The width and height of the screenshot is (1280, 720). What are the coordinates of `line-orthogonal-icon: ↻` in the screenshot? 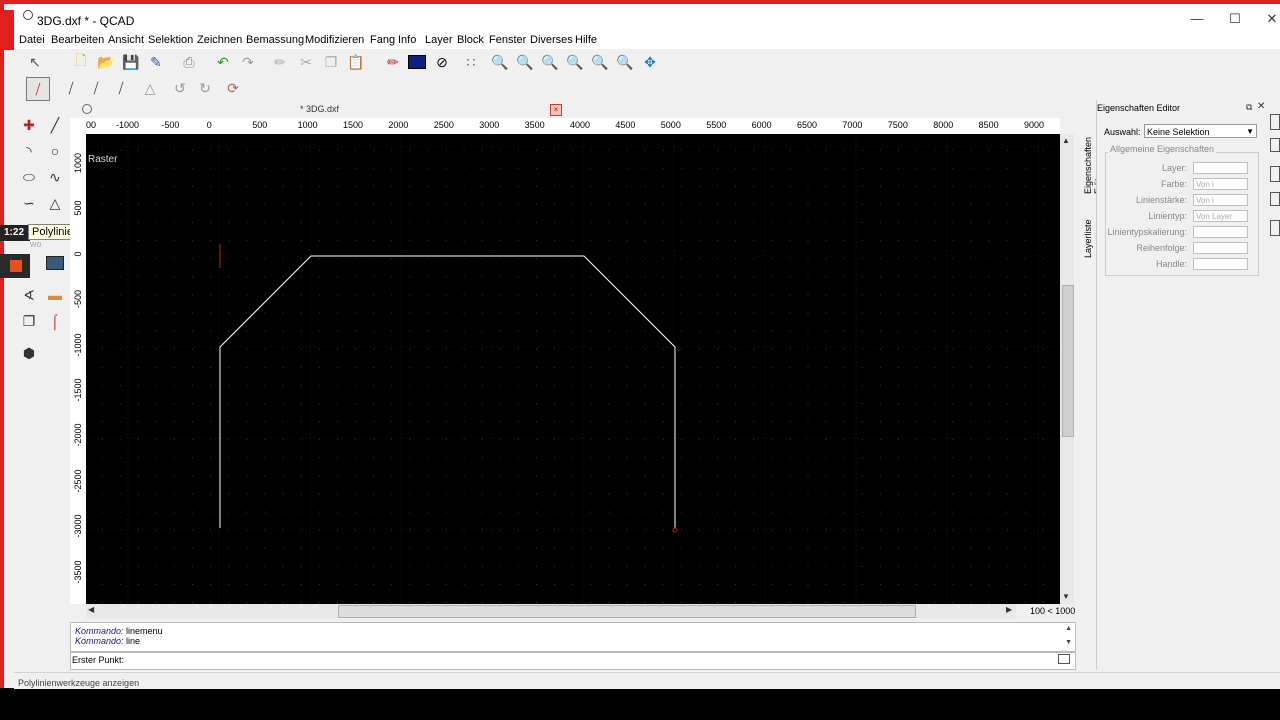 It's located at (205, 88).